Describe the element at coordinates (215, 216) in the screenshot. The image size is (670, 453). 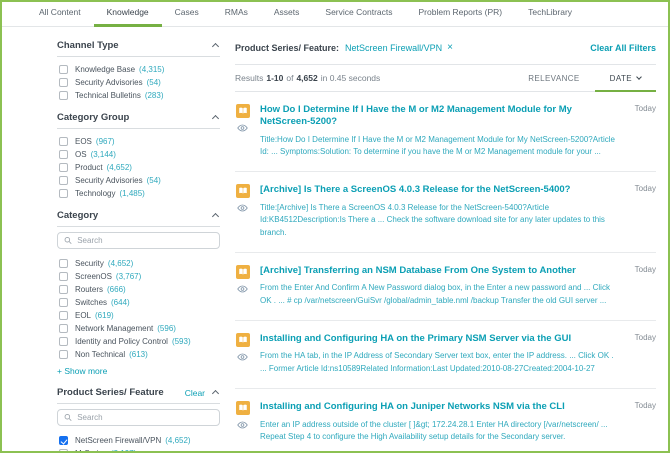
I see `chevron-up-icon` at that location.